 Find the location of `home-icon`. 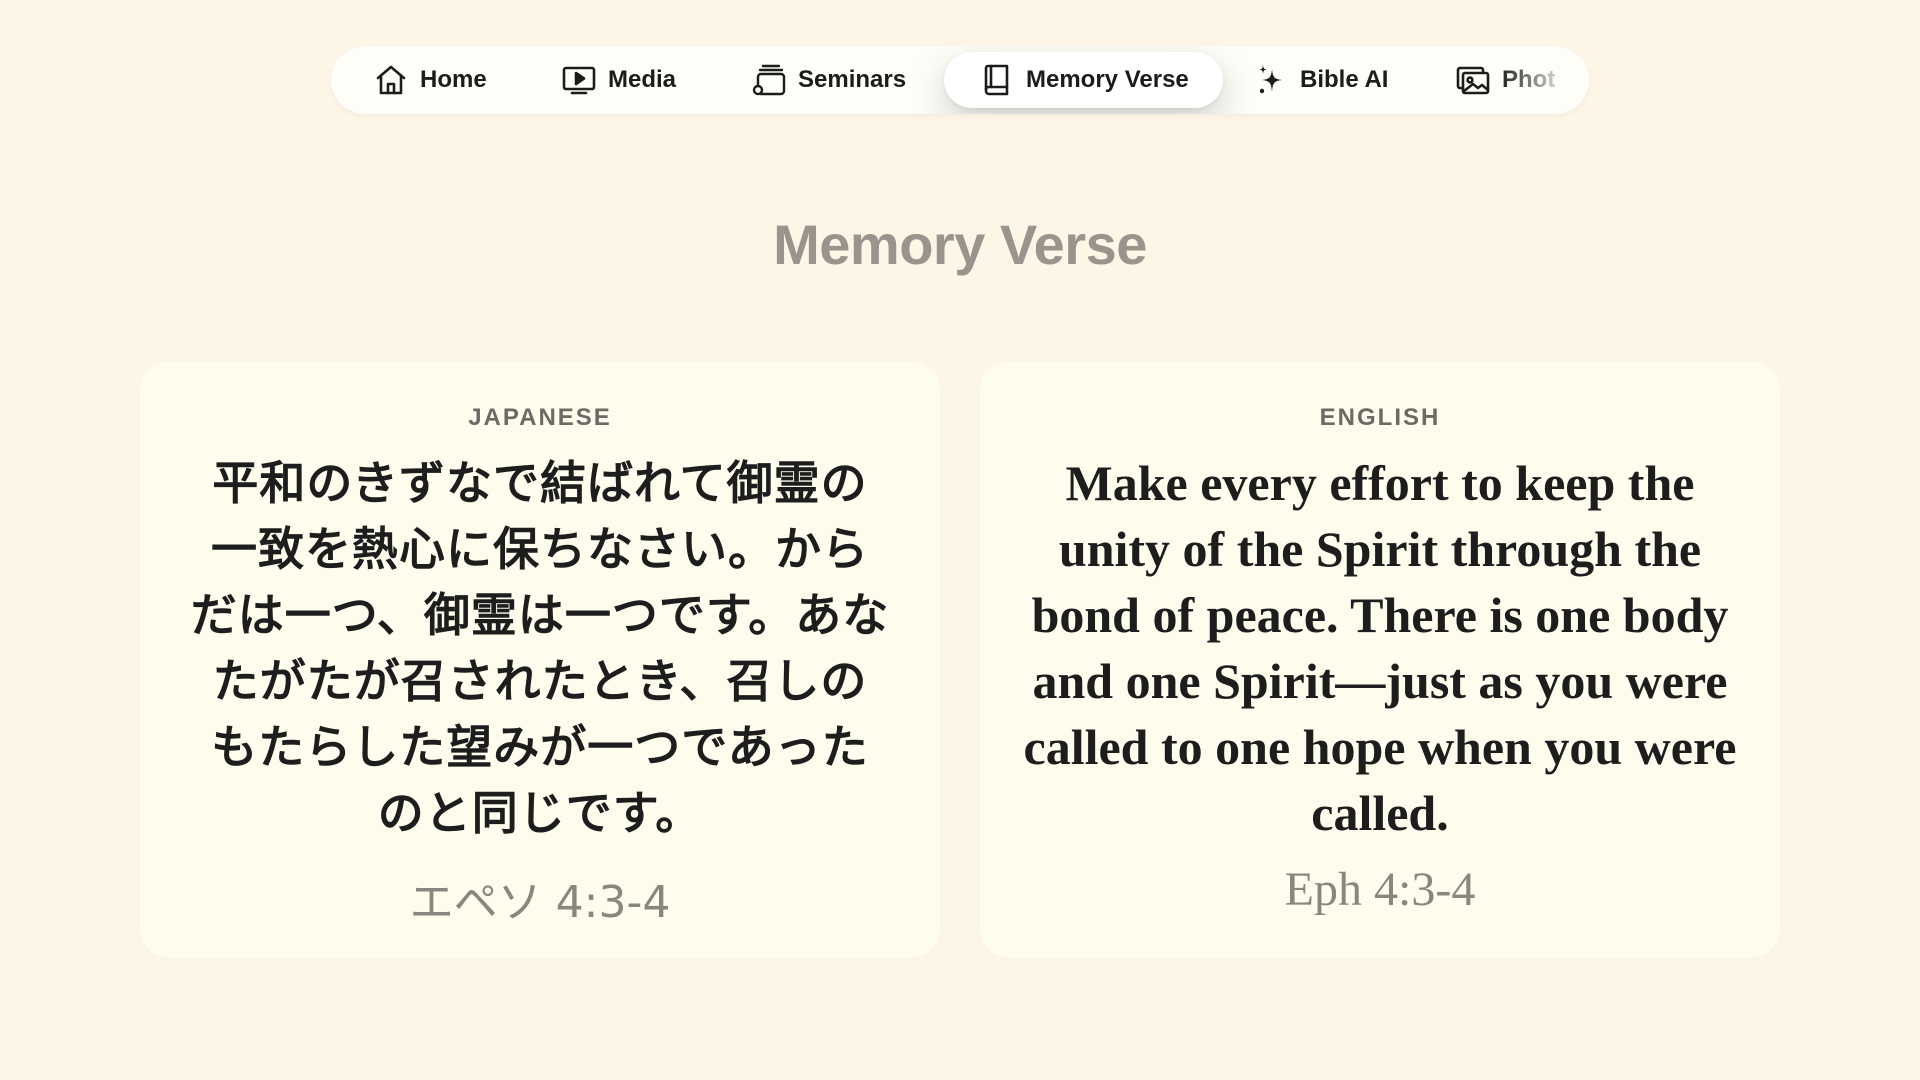

home-icon is located at coordinates (391, 80).